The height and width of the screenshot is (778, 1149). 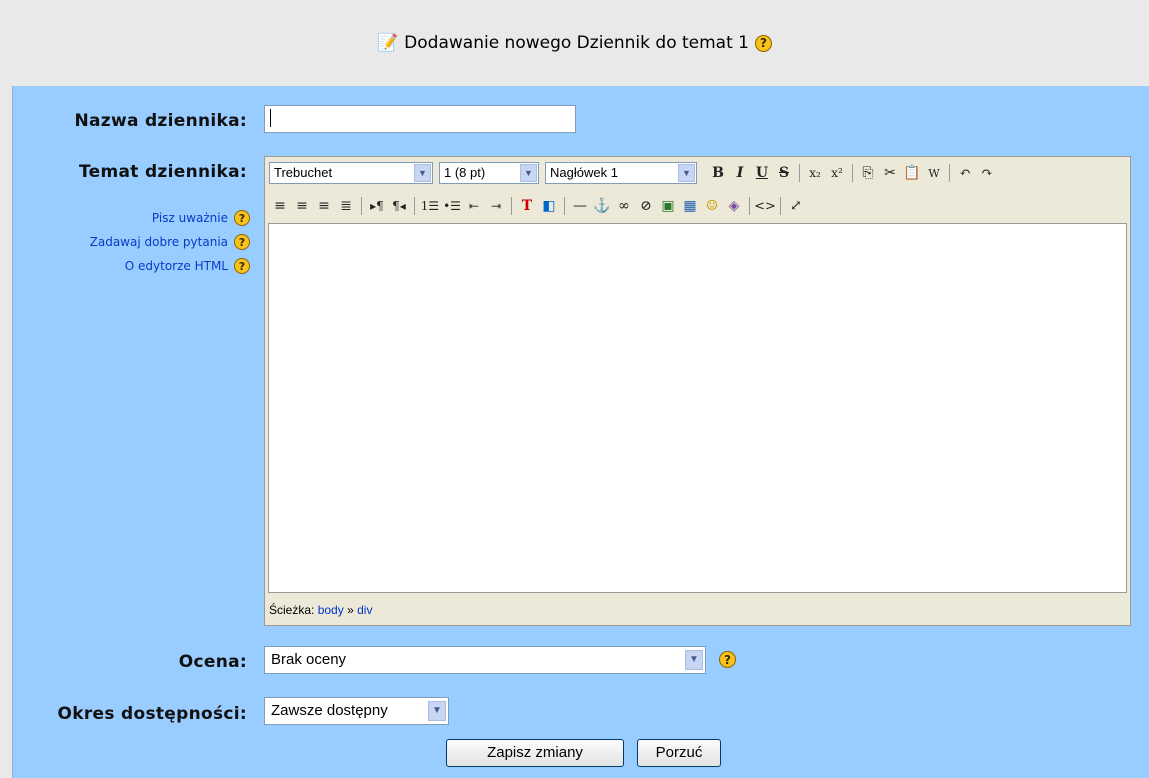 I want to click on align-justify-icon: ≣, so click(x=346, y=206).